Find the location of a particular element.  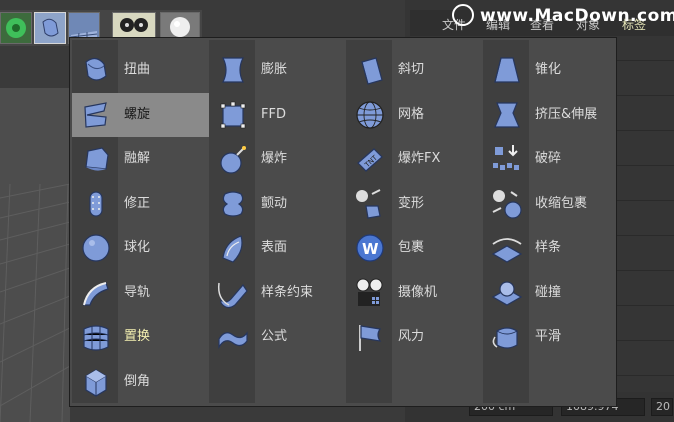

deformer-label: 包裹 is located at coordinates (411, 247).